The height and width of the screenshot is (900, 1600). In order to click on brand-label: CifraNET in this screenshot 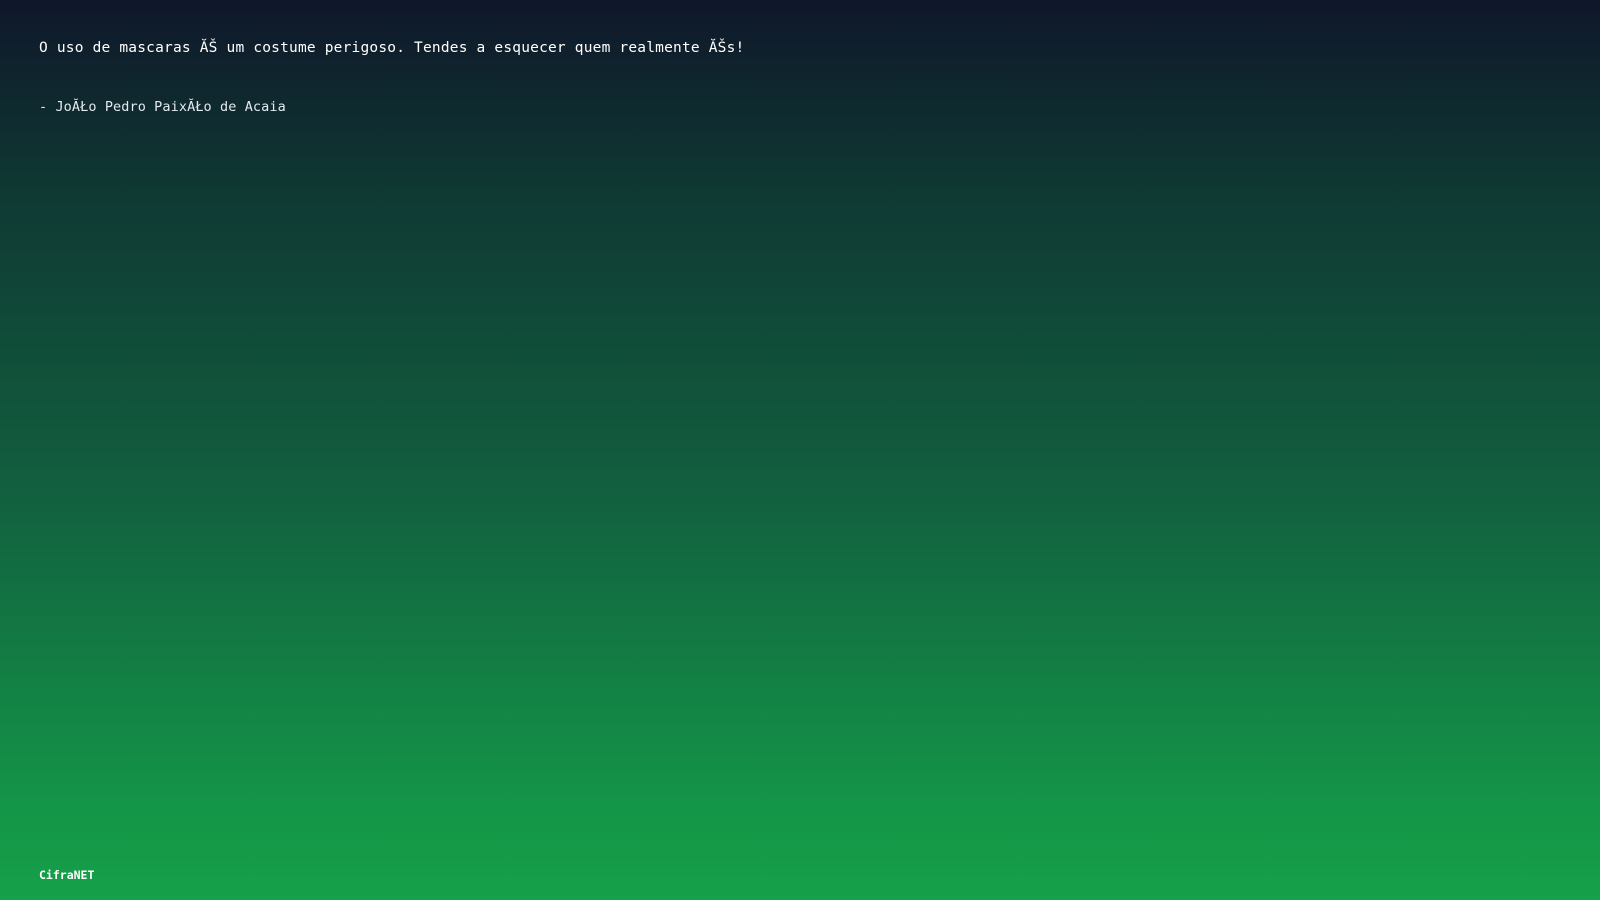, I will do `click(67, 875)`.